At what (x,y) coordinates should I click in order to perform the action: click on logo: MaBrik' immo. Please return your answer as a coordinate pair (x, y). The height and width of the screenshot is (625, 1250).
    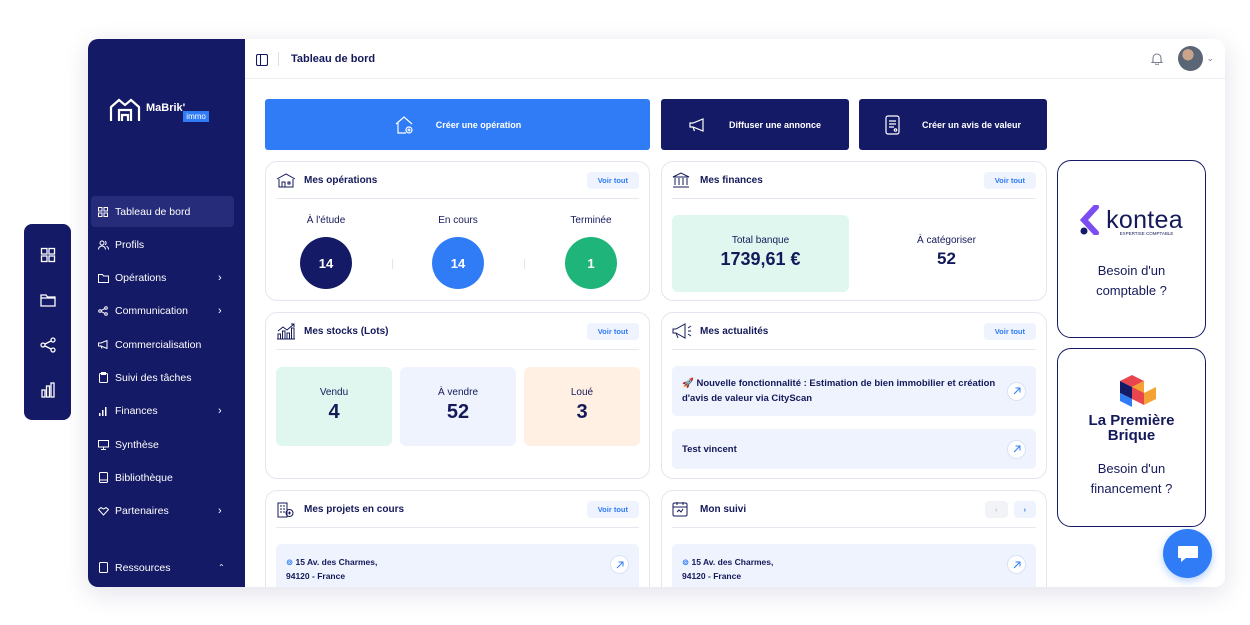
    Looking at the image, I should click on (158, 110).